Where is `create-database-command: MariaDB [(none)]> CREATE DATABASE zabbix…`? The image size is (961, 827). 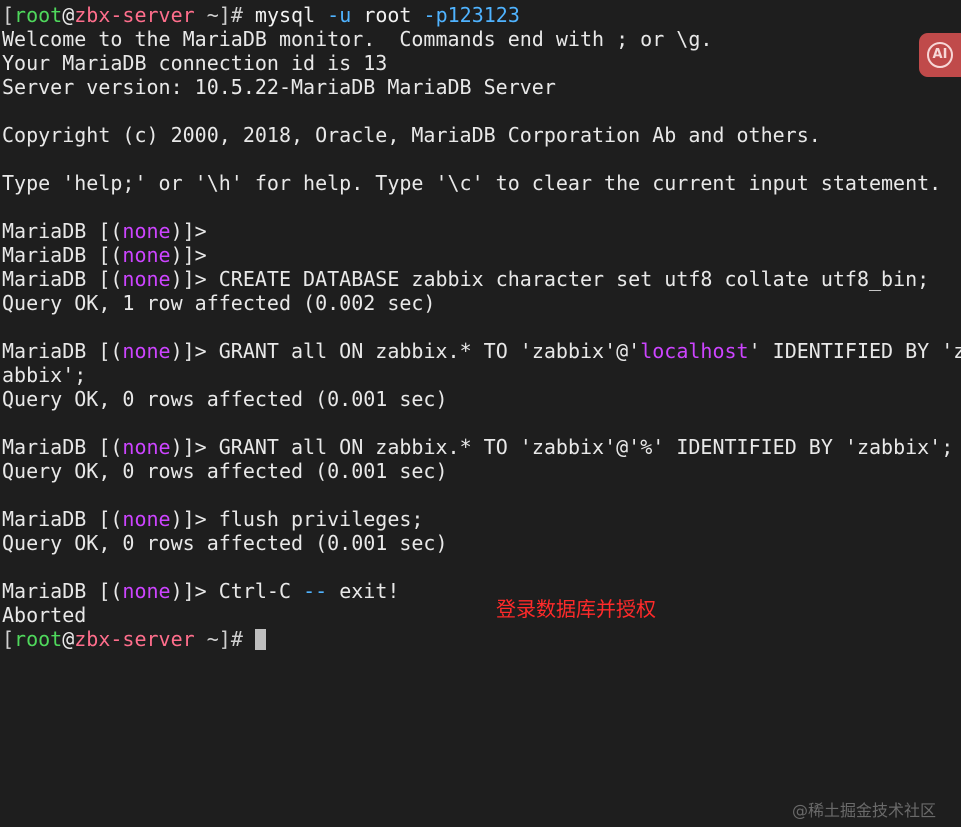
create-database-command: MariaDB [(none)]> CREATE DATABASE zabbix… is located at coordinates (466, 279).